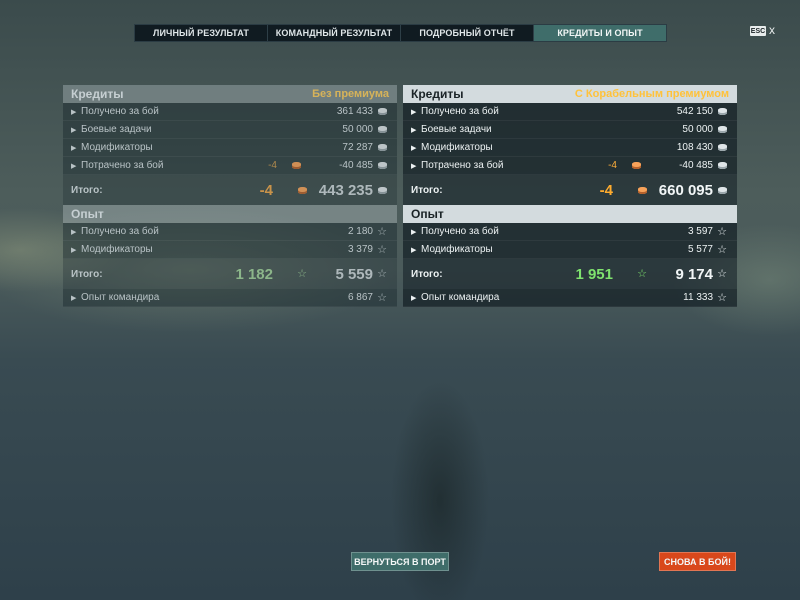  I want to click on premium-note: С Корабельным премиумом, so click(651, 94).